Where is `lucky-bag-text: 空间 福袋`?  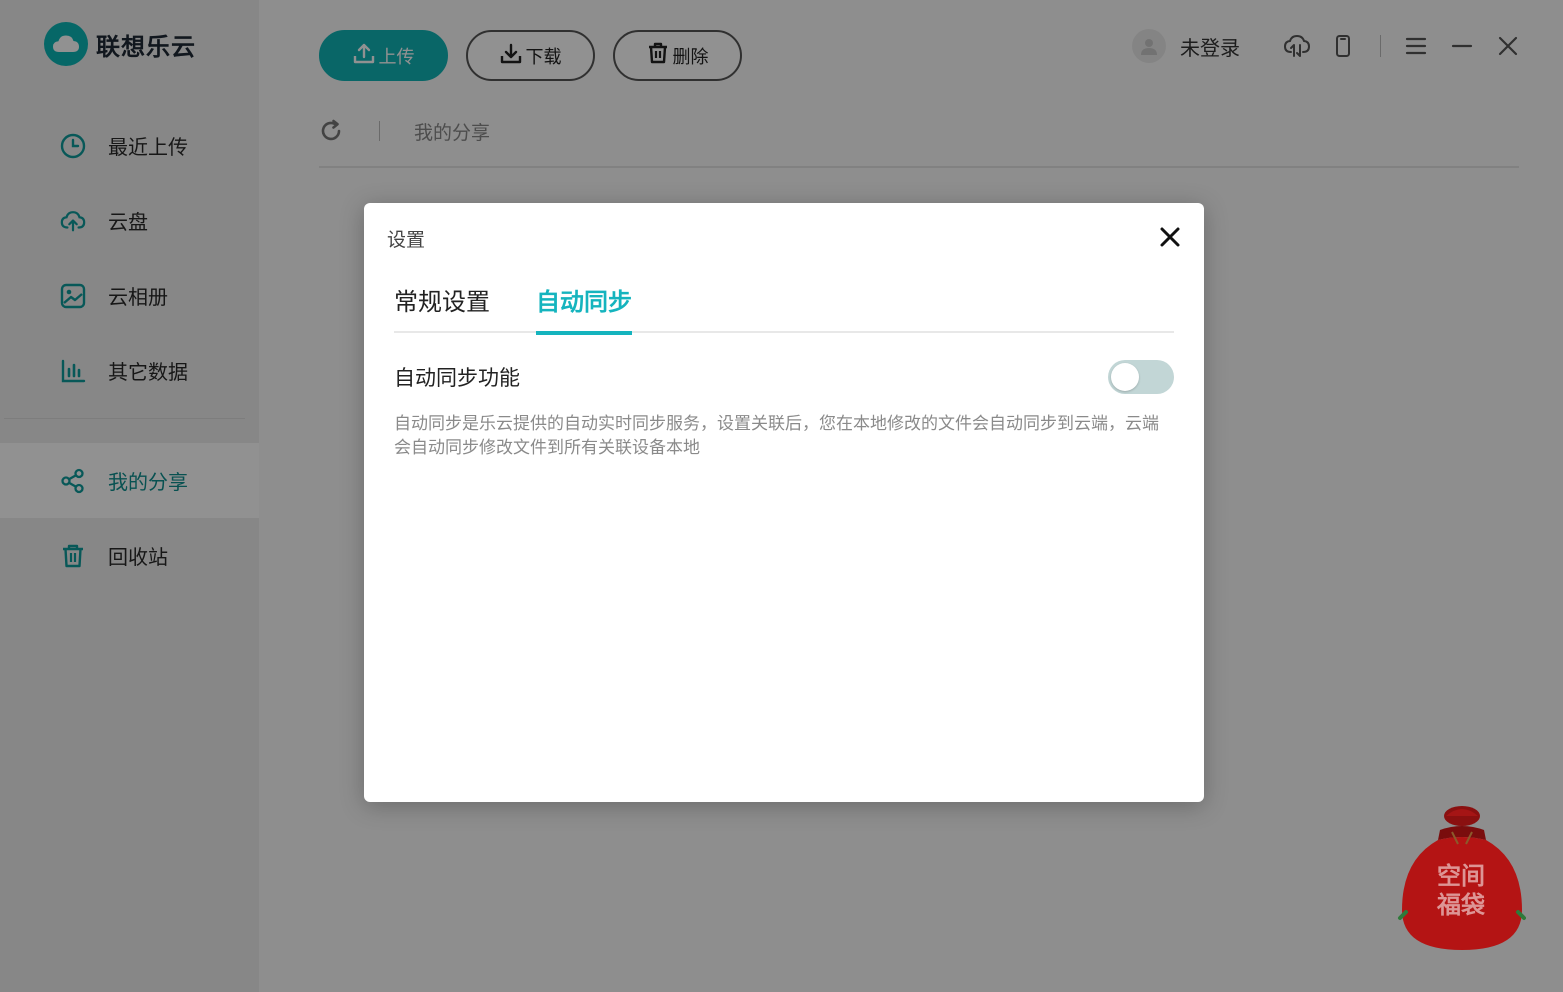
lucky-bag-text: 空间 福袋 is located at coordinates (1461, 891).